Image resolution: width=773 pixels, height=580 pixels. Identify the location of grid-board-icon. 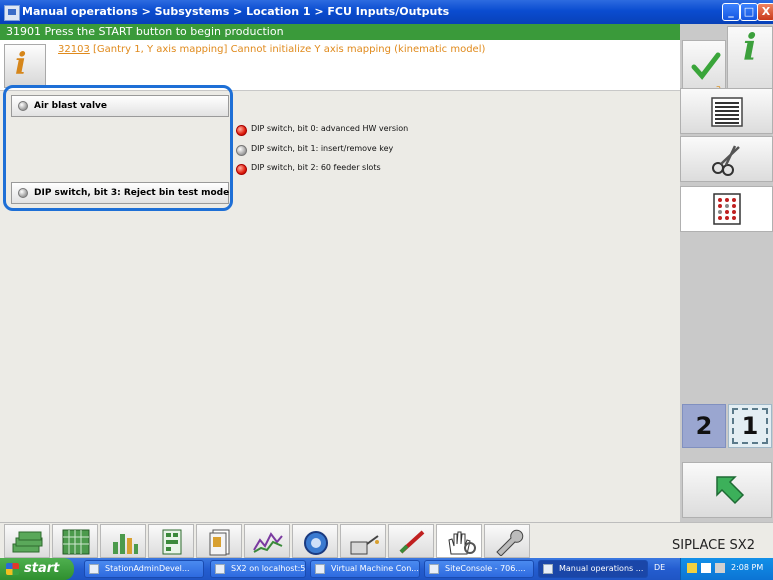
(76, 542).